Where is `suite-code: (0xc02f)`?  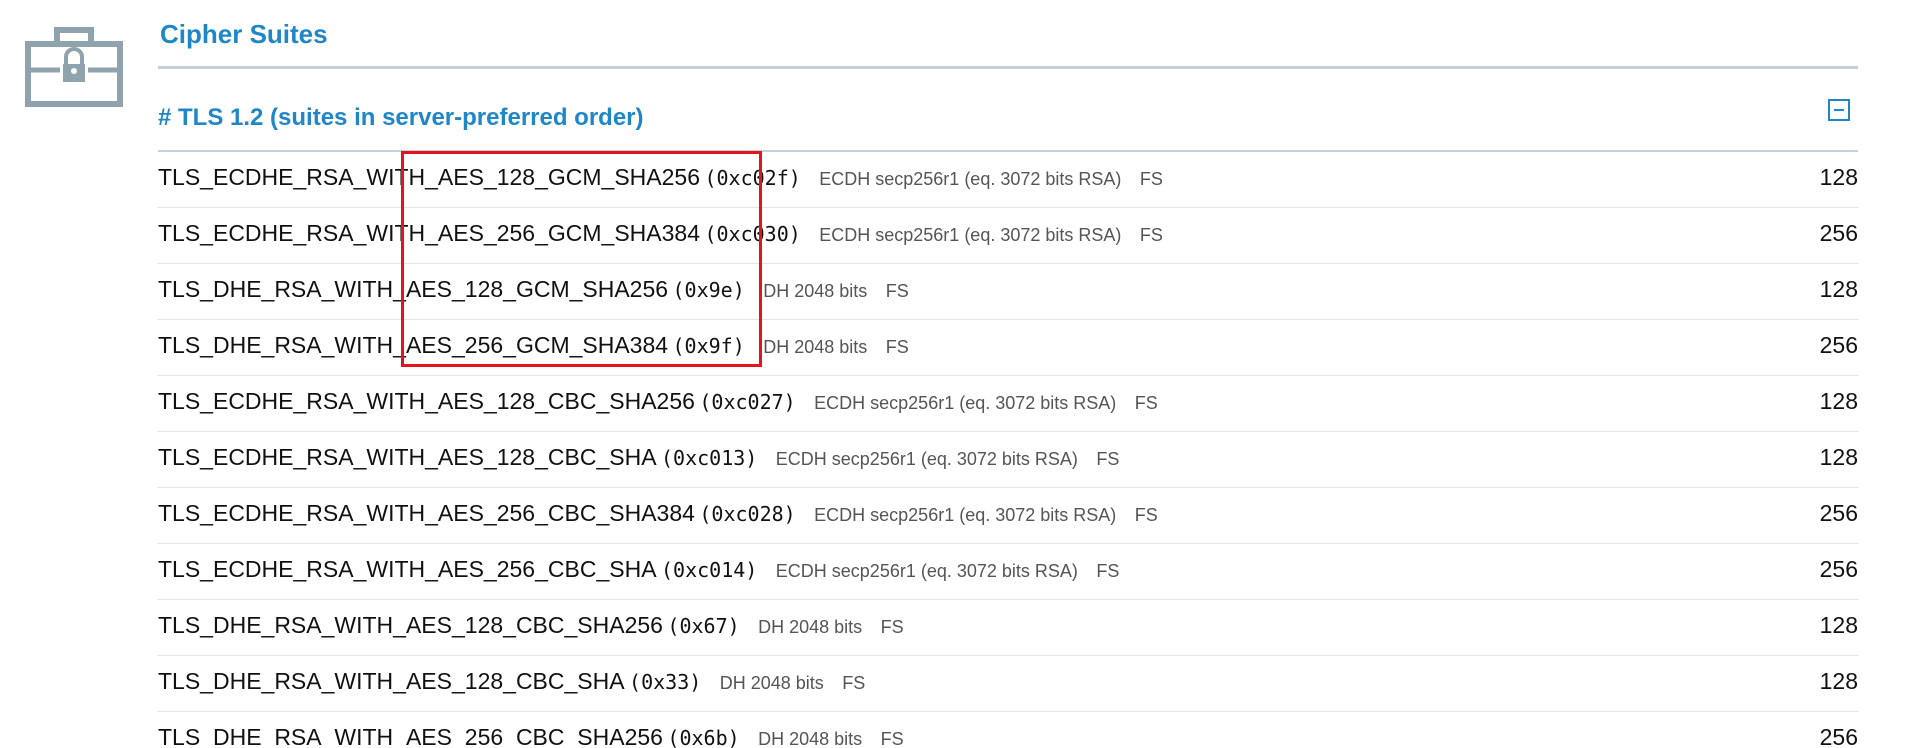 suite-code: (0xc02f) is located at coordinates (752, 178).